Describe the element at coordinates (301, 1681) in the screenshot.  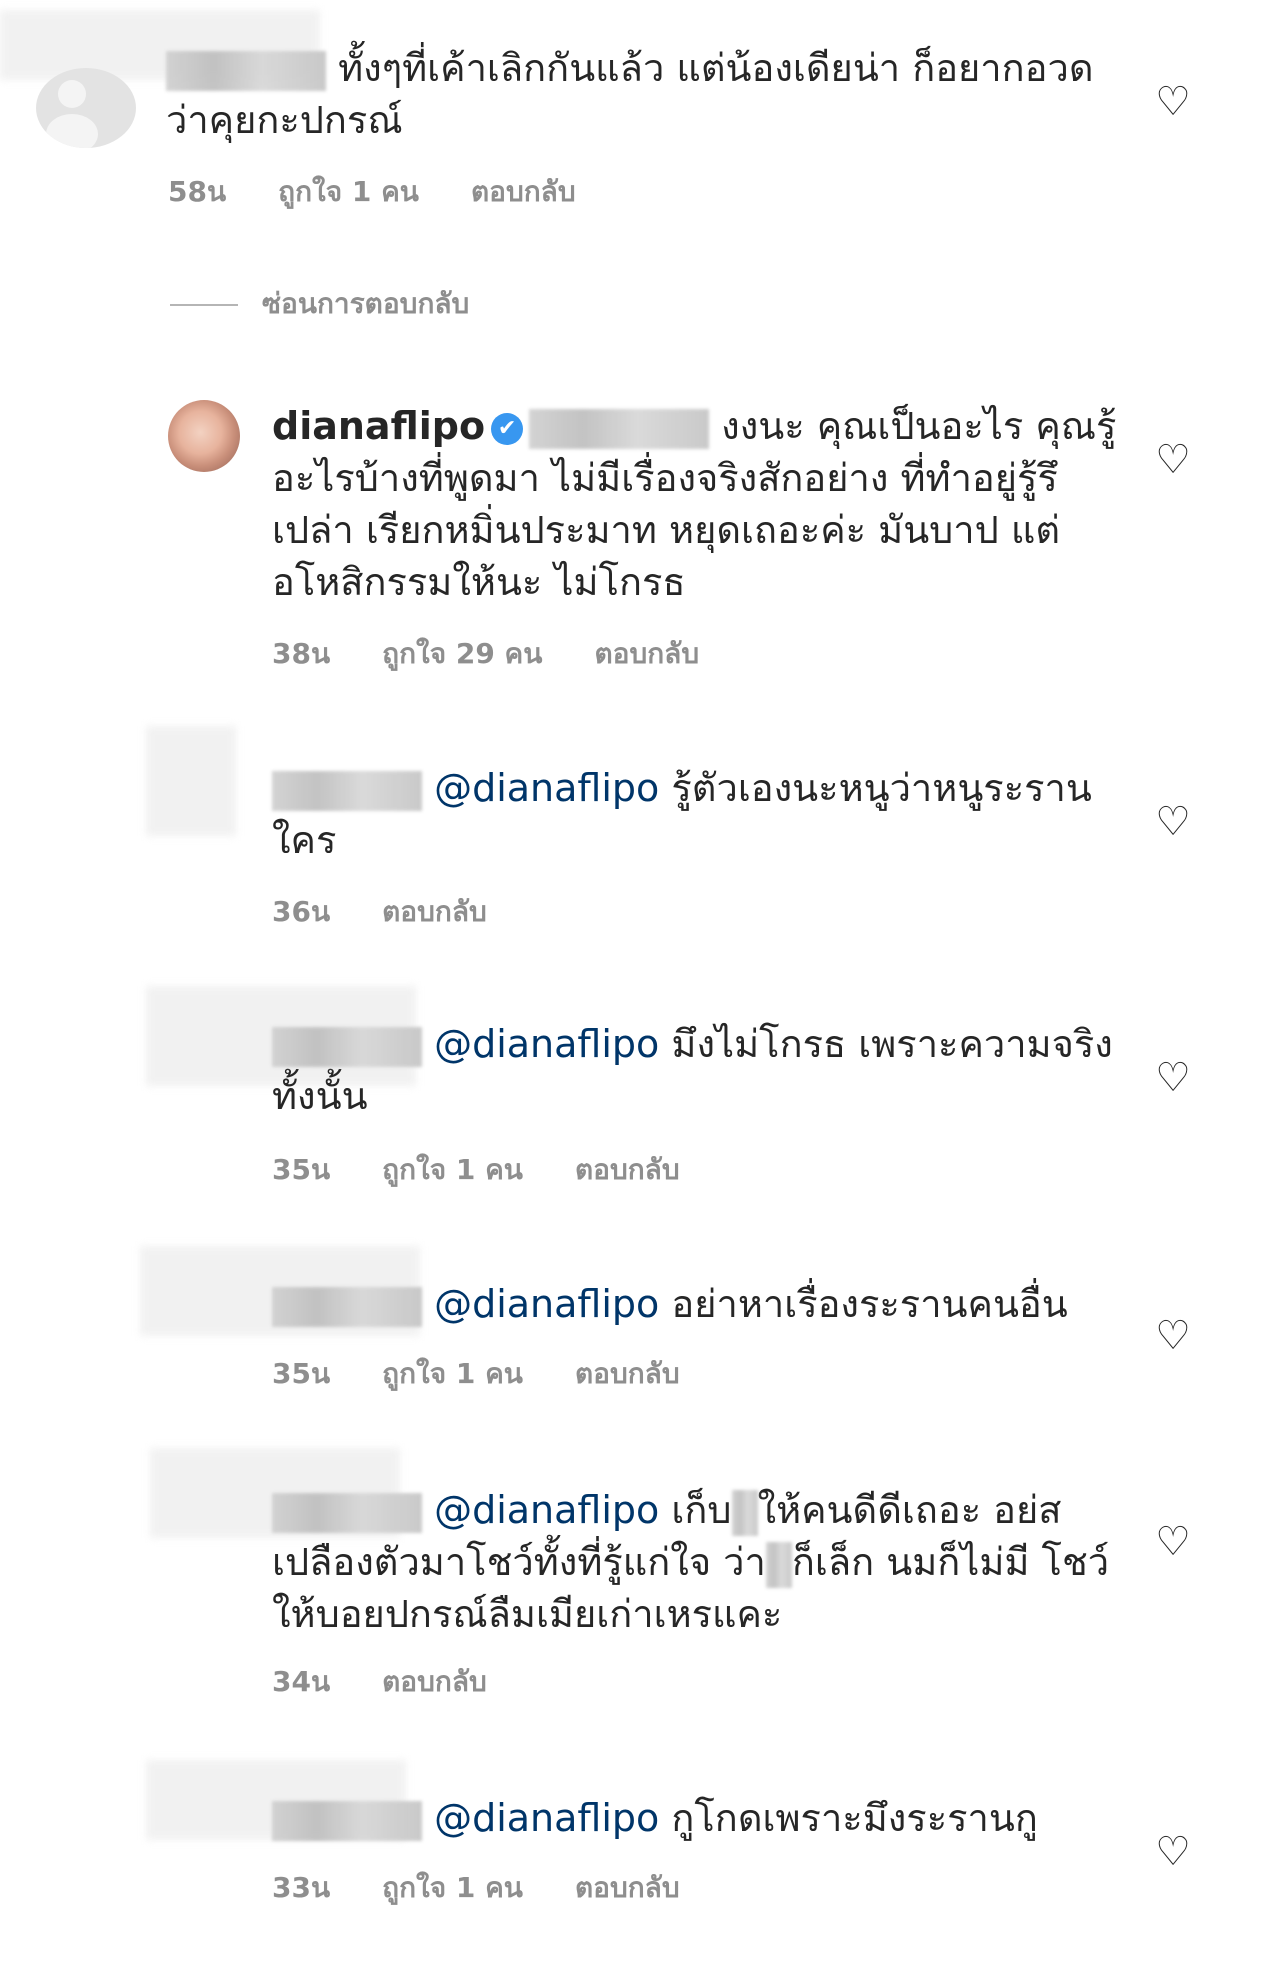
I see `comment-time: 34น` at that location.